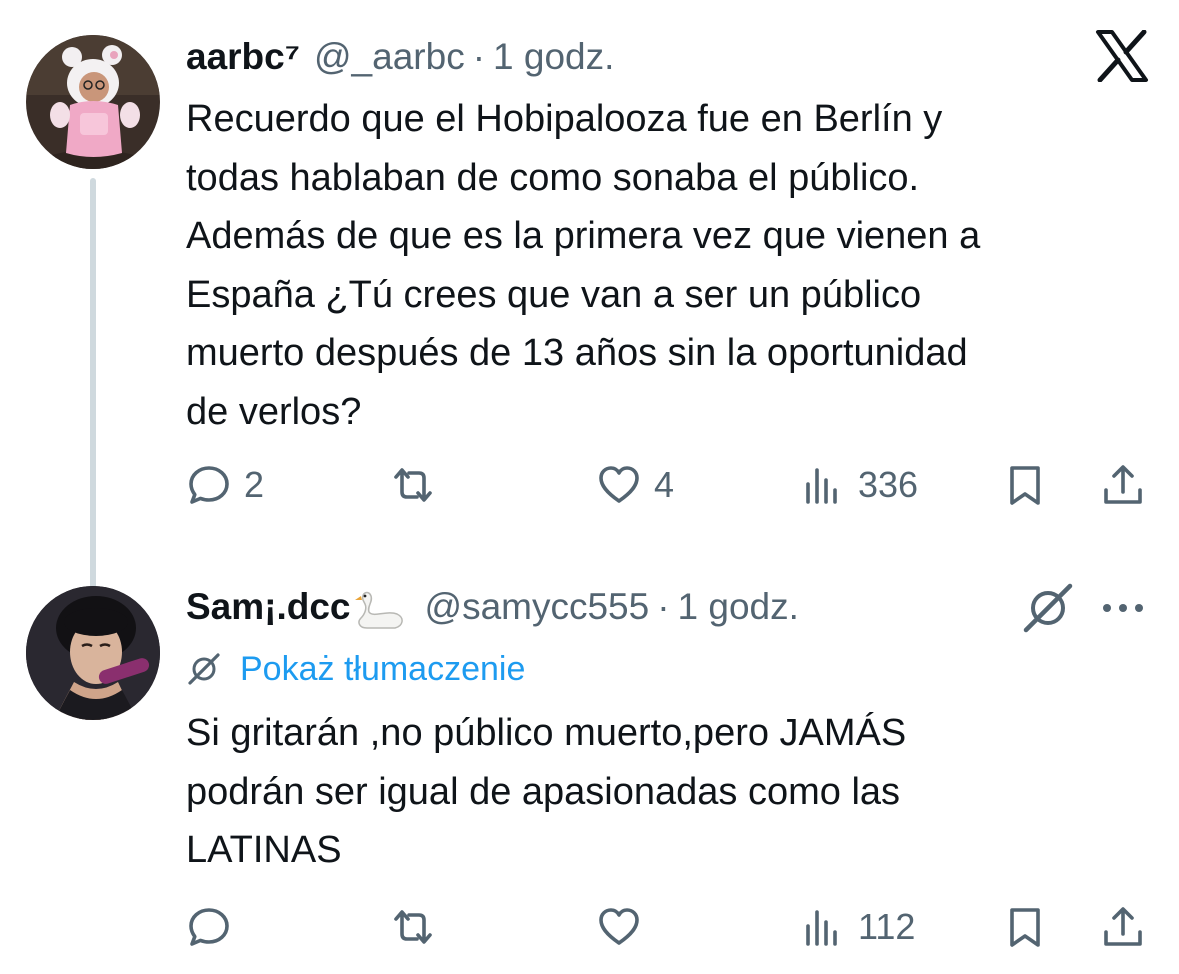 Image resolution: width=1179 pixels, height=974 pixels. I want to click on tweet2-share-button, so click(1123, 927).